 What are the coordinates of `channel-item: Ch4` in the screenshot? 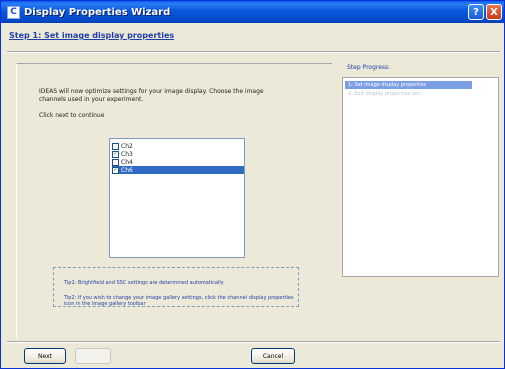 It's located at (178, 162).